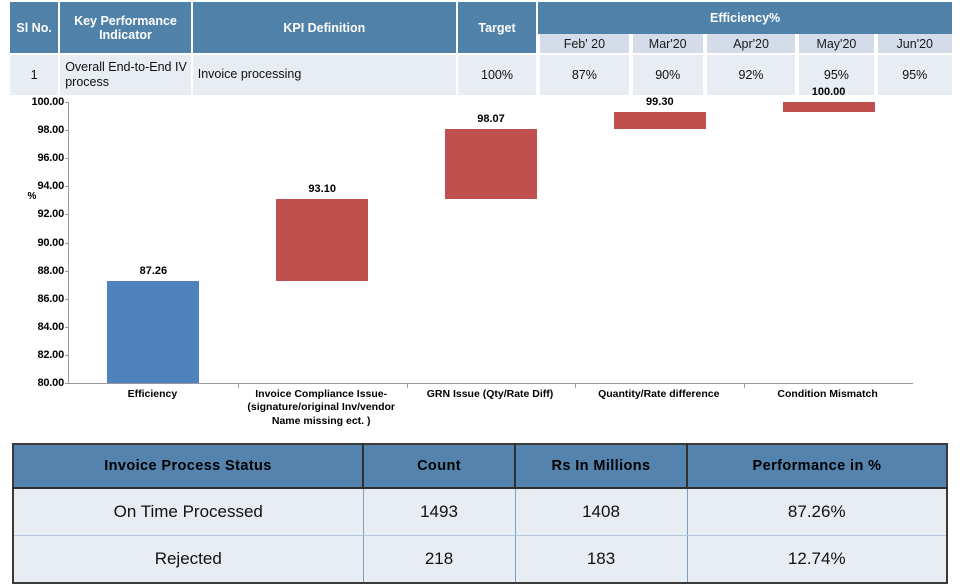 The height and width of the screenshot is (584, 960). Describe the element at coordinates (601, 512) in the screenshot. I see `status-cell-rs-millions: 1408` at that location.